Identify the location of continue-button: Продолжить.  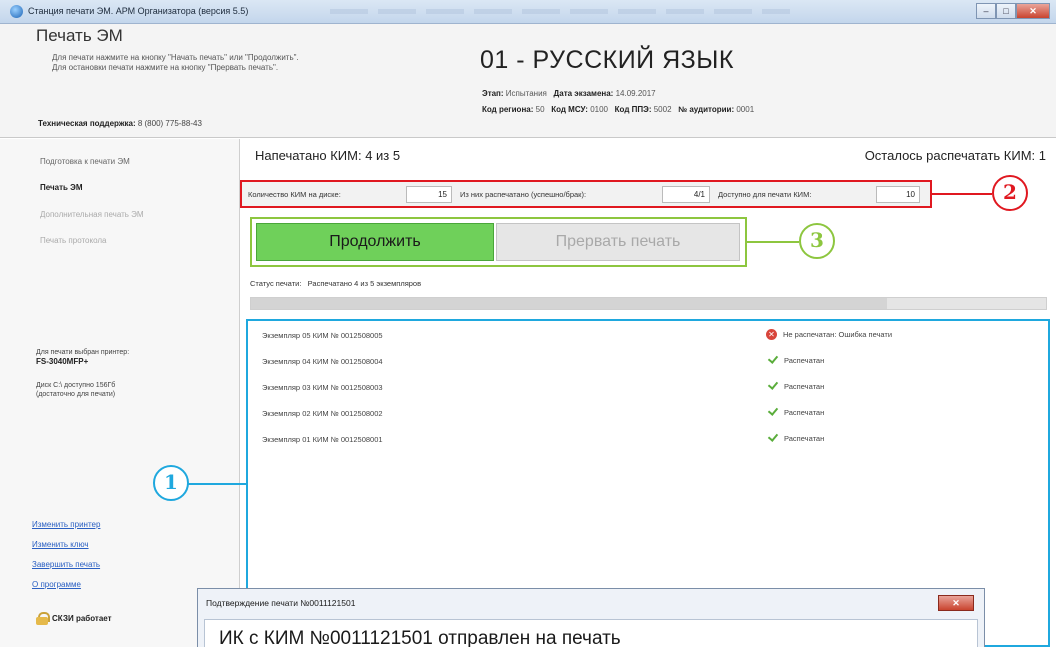
(375, 242).